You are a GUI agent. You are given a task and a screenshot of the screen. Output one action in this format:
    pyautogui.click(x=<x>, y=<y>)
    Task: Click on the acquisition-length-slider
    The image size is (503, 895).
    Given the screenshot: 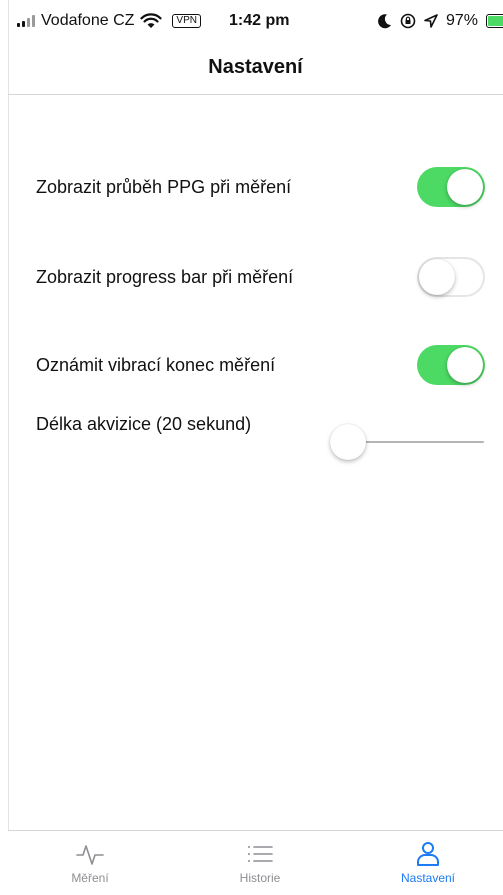 What is the action you would take?
    pyautogui.click(x=407, y=442)
    